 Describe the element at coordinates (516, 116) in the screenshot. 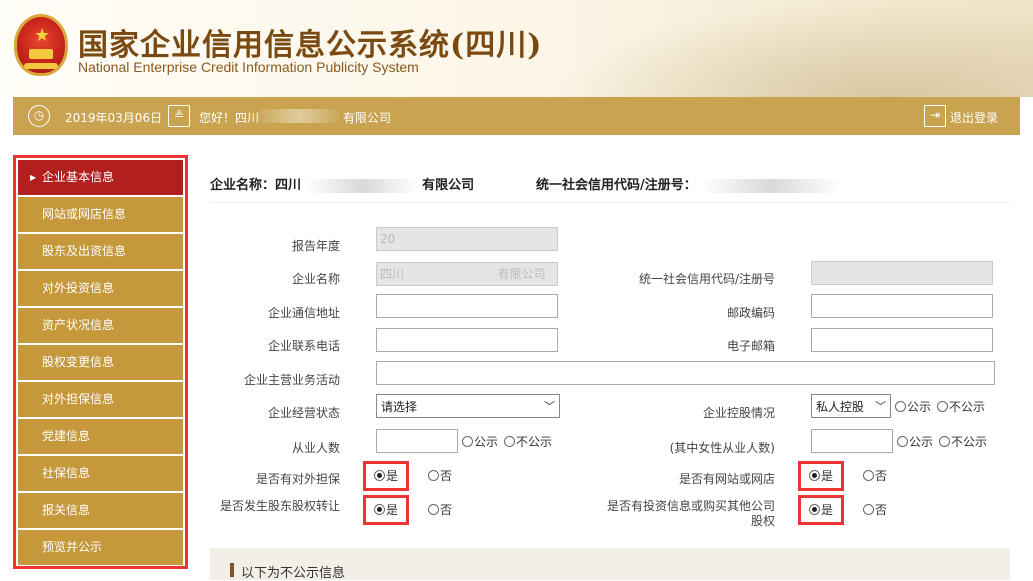

I see `top-bar: ◷ 2019年03月06日 ≗ 您好！四川 有限公司 ⇥ 退出登录` at that location.